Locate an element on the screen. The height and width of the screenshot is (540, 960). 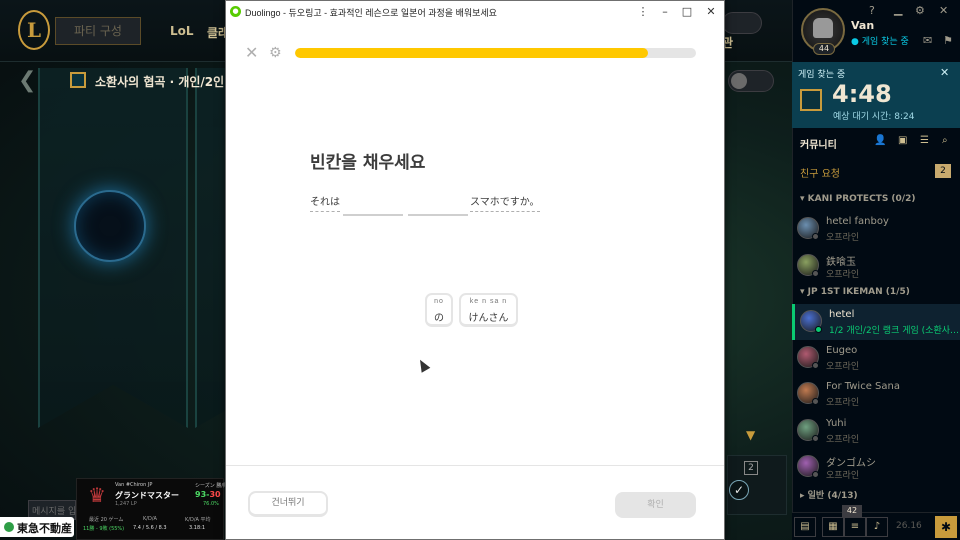
queue-label: 게임 찾는 중 is located at coordinates (822, 75).